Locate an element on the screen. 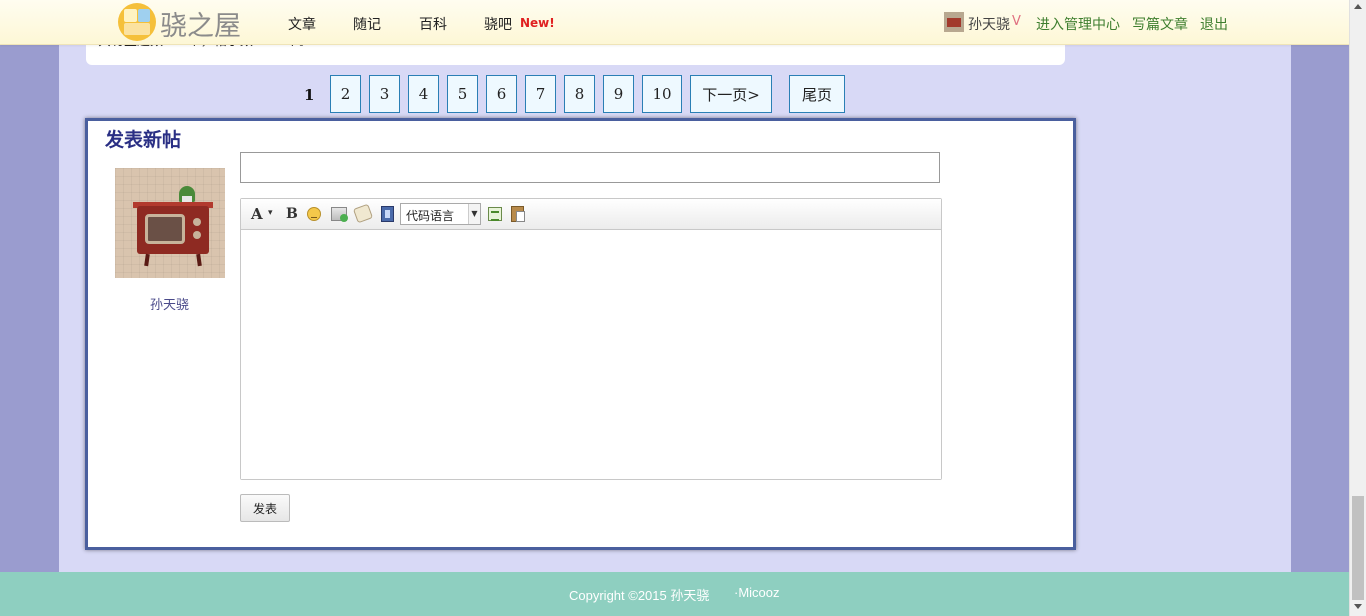 The width and height of the screenshot is (1366, 616). vip-icon: V is located at coordinates (1016, 21).